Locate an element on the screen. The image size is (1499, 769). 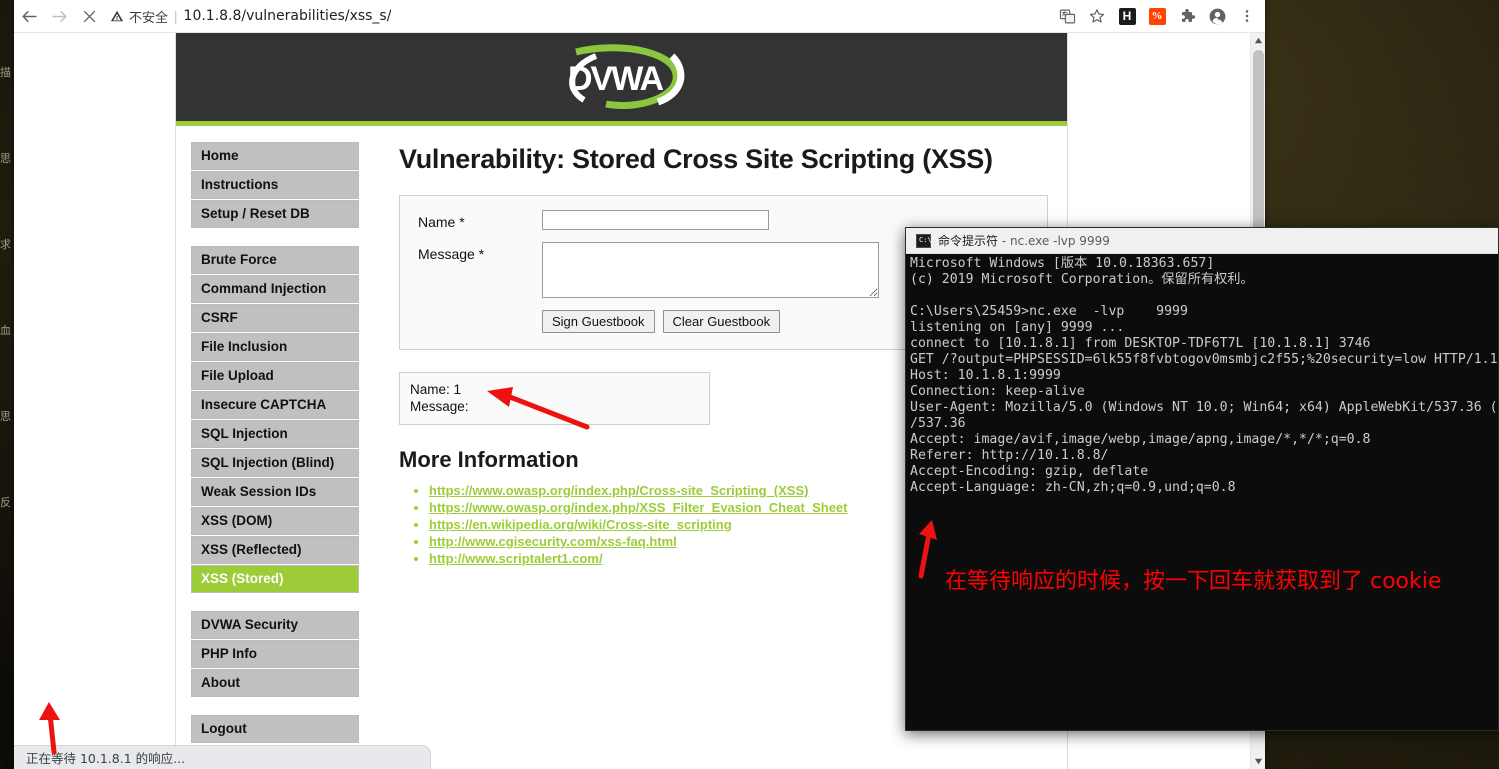
sidebar-item-home: Home is located at coordinates (275, 156).